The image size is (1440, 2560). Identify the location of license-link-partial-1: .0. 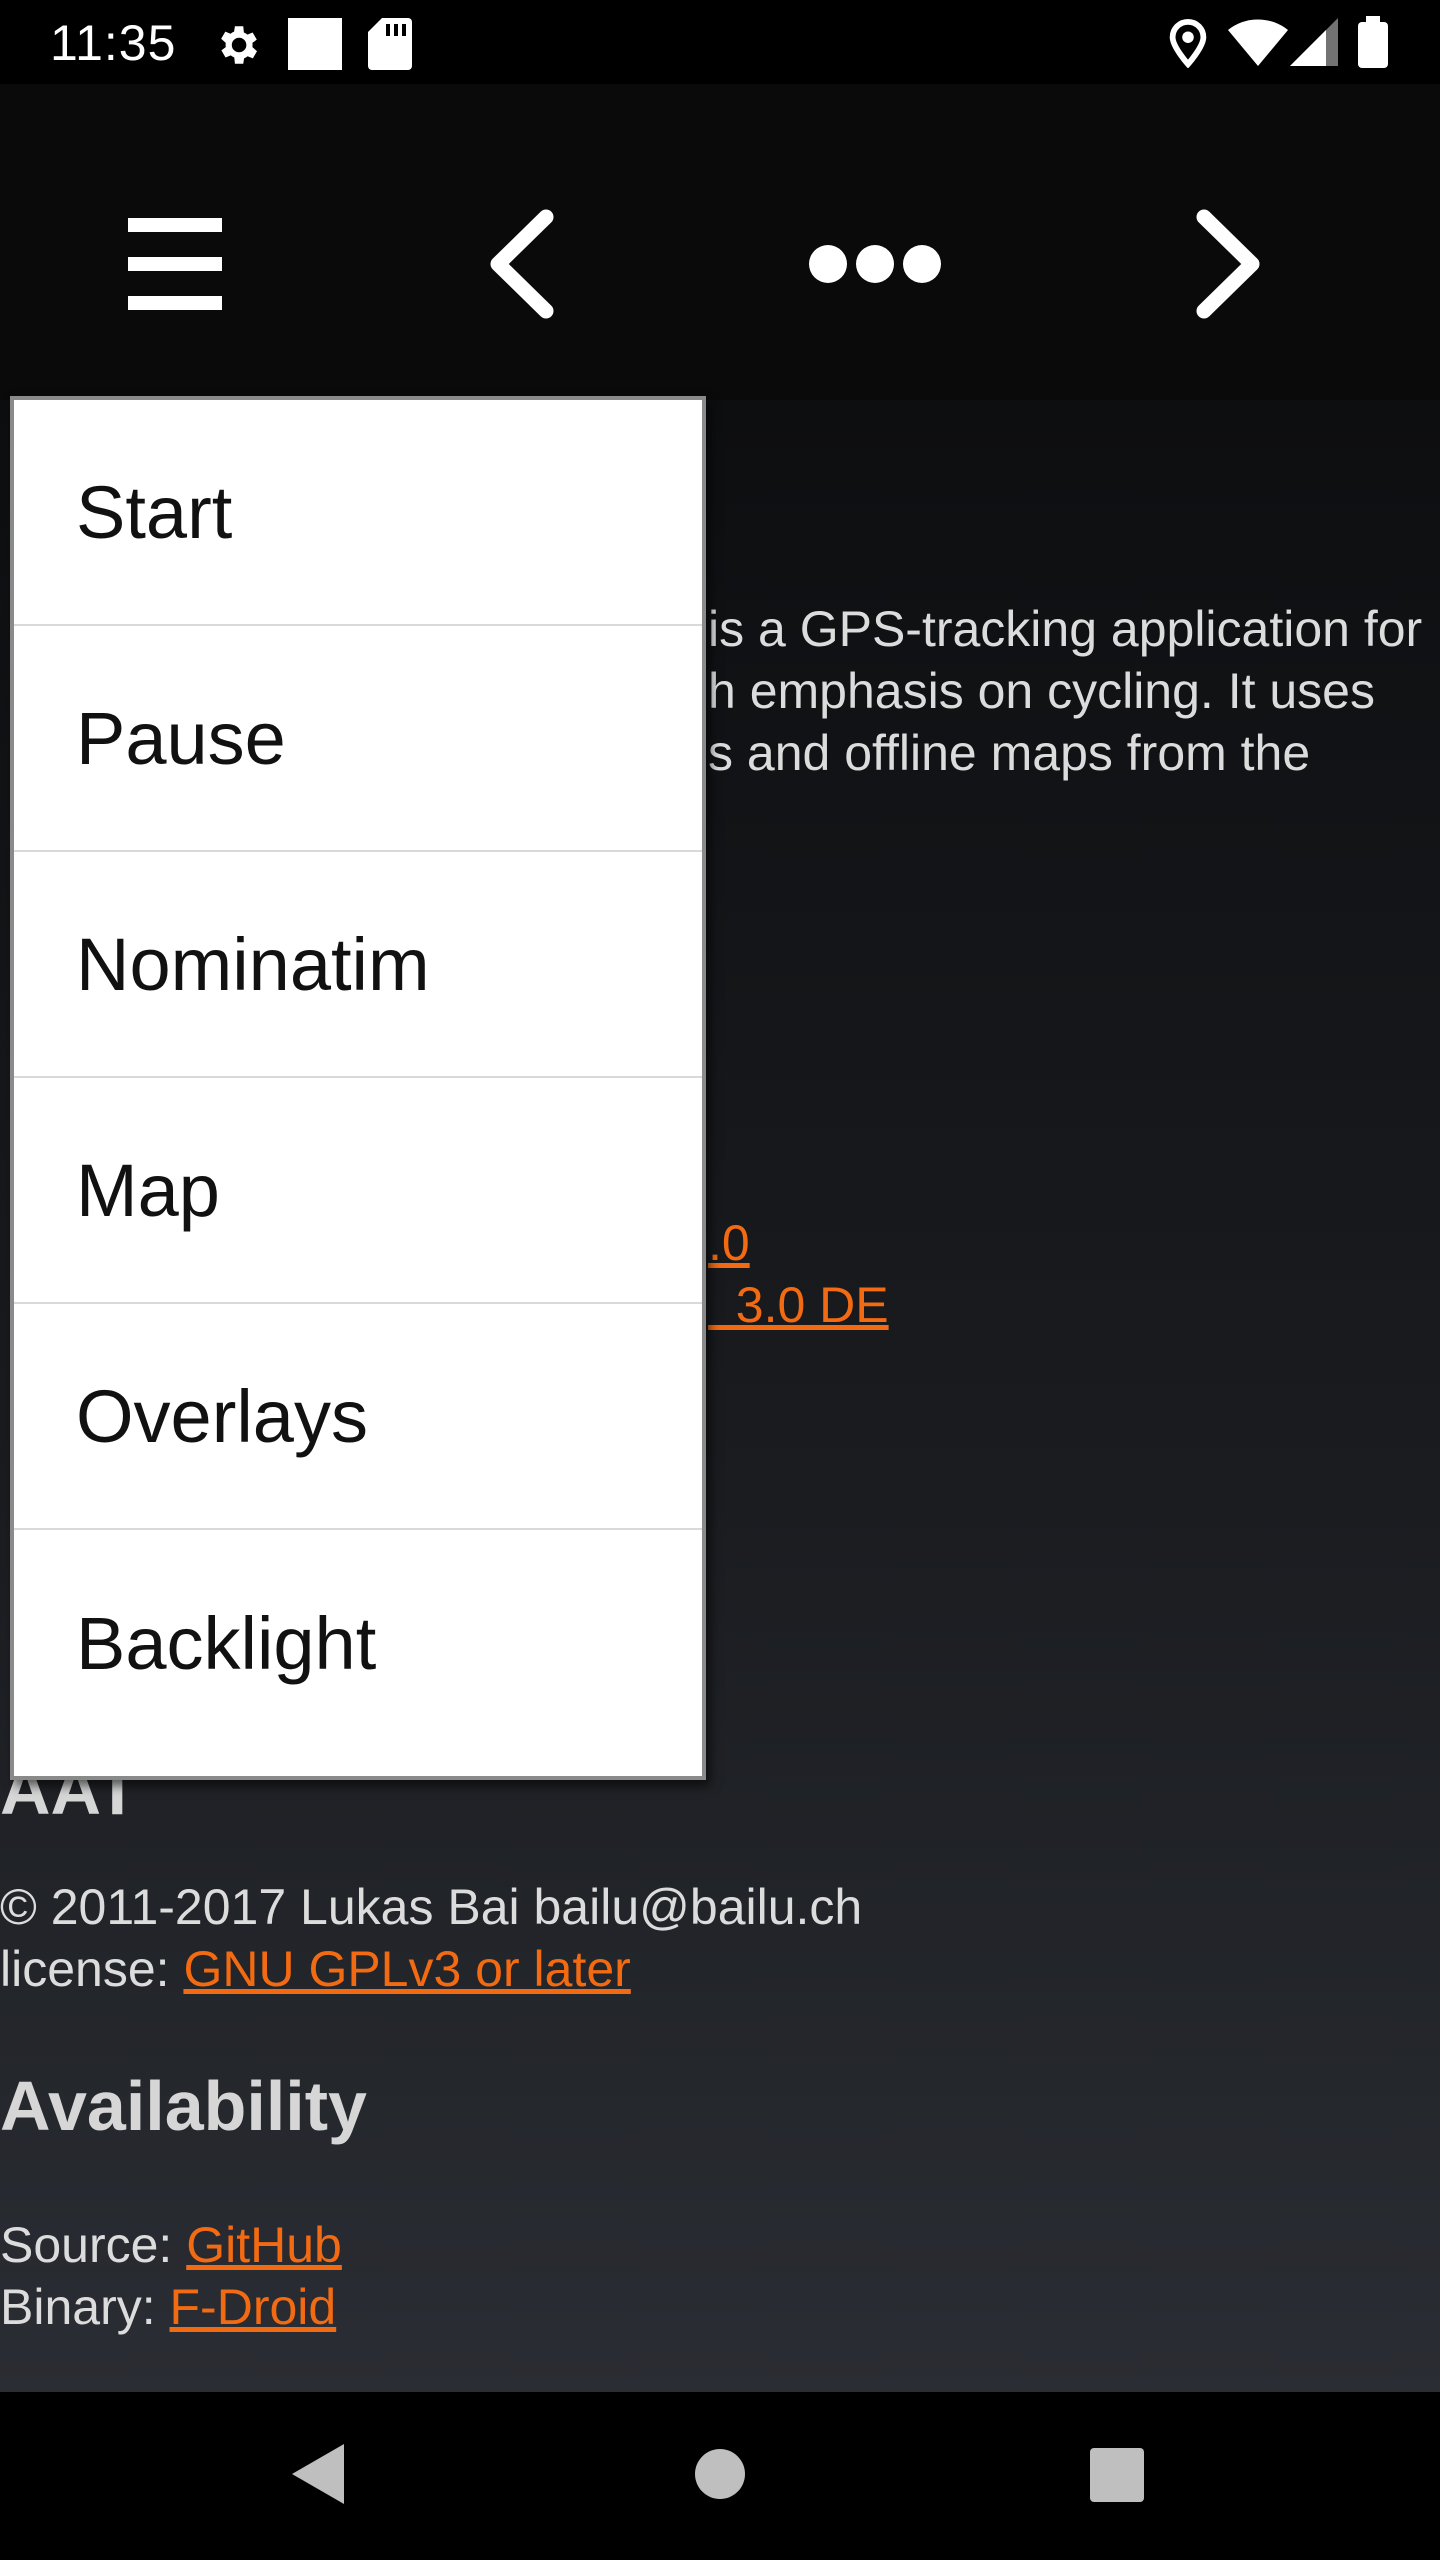
(729, 1243).